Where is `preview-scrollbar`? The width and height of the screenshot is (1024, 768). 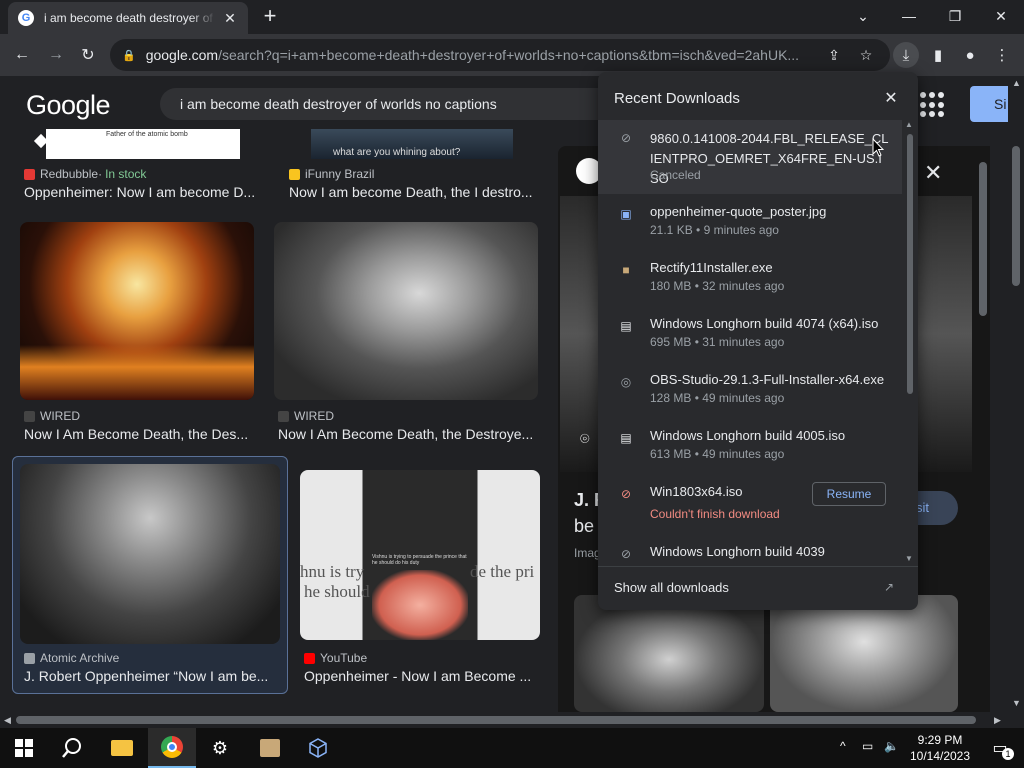 preview-scrollbar is located at coordinates (983, 429).